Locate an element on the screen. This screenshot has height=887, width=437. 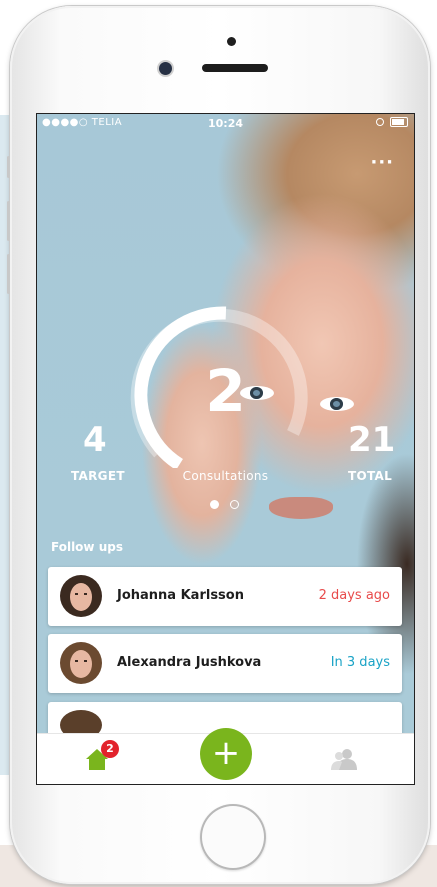
sensor-dot is located at coordinates (231, 41).